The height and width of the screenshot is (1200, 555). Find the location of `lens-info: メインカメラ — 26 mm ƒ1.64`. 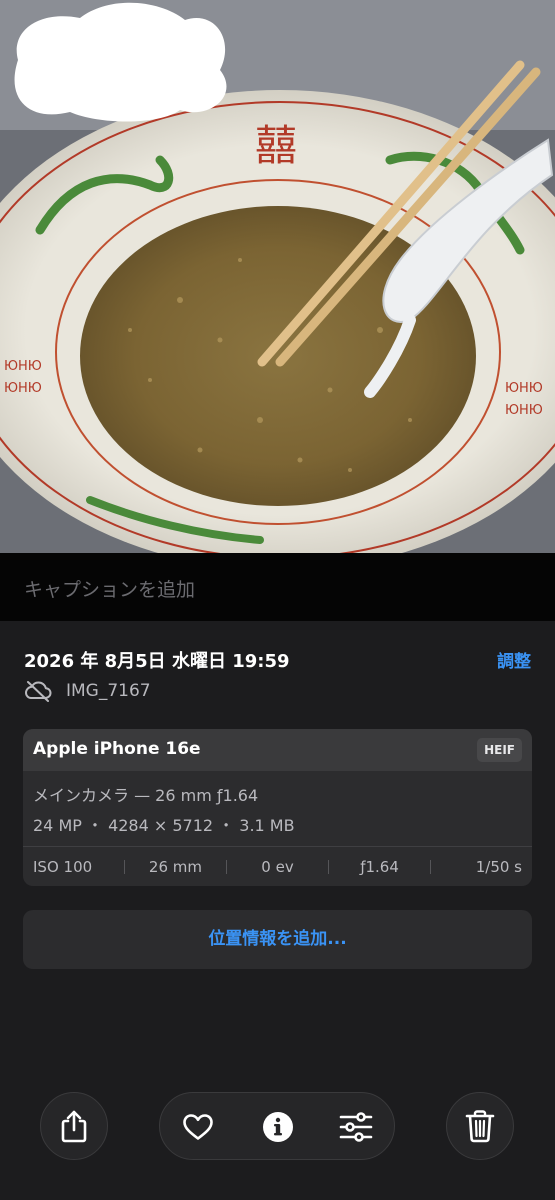

lens-info: メインカメラ — 26 mm ƒ1.64 is located at coordinates (146, 795).